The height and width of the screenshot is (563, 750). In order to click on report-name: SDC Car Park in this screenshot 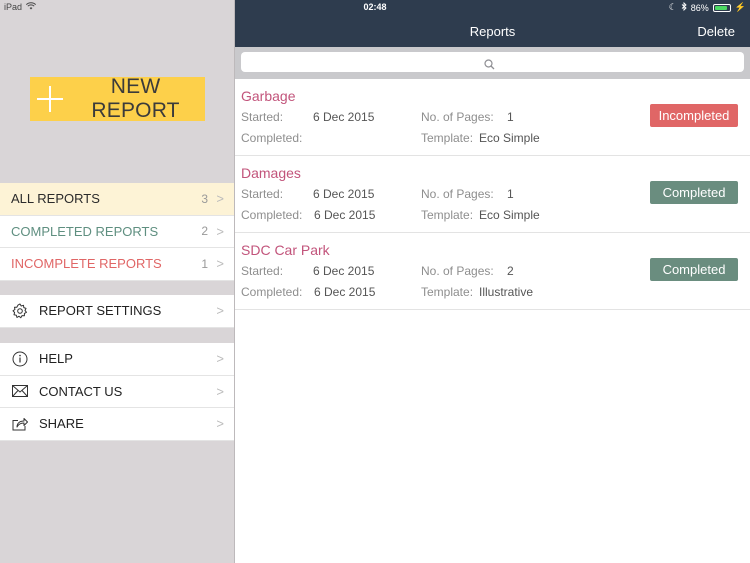, I will do `click(285, 250)`.